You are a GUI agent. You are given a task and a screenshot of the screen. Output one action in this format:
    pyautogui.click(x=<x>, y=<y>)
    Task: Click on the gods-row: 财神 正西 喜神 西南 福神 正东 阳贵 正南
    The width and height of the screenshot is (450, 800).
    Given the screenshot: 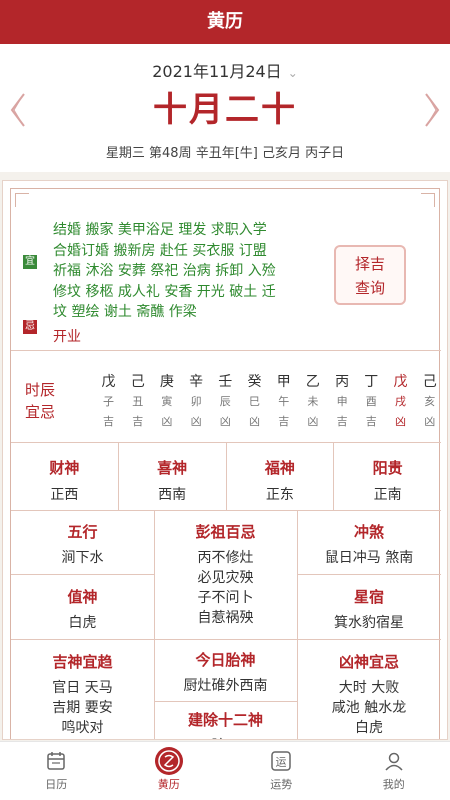 What is the action you would take?
    pyautogui.click(x=226, y=477)
    